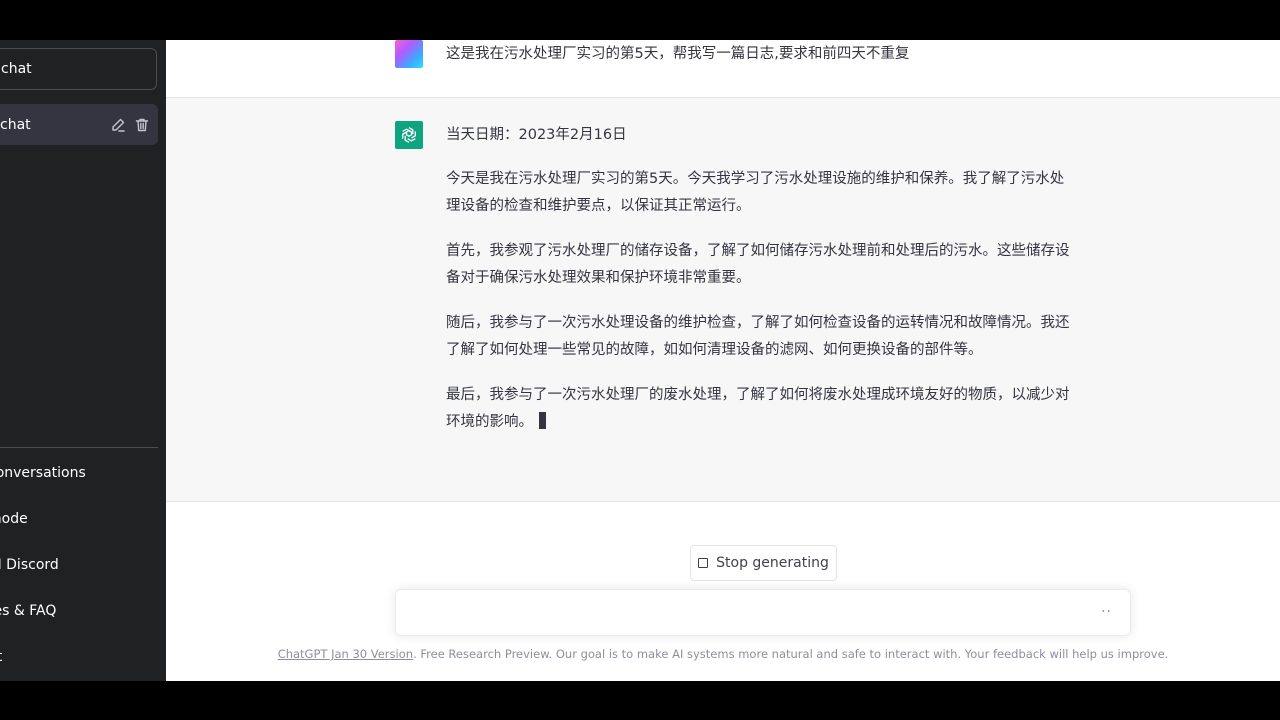 The width and height of the screenshot is (1280, 720). What do you see at coordinates (79, 124) in the screenshot?
I see `sidebar-chat-item: chat` at bounding box center [79, 124].